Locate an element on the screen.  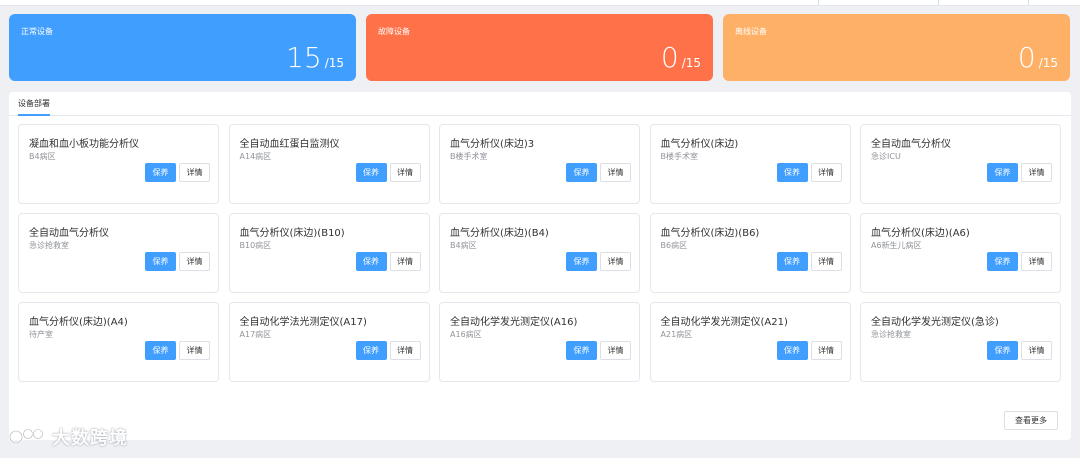
device-name: 全自动化学法光测定仪(A17) is located at coordinates (303, 322).